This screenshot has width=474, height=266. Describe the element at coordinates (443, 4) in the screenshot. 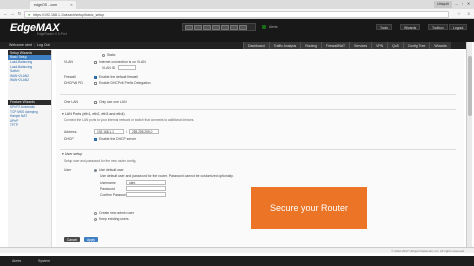

I see `profile-button: Ubiquiti` at that location.